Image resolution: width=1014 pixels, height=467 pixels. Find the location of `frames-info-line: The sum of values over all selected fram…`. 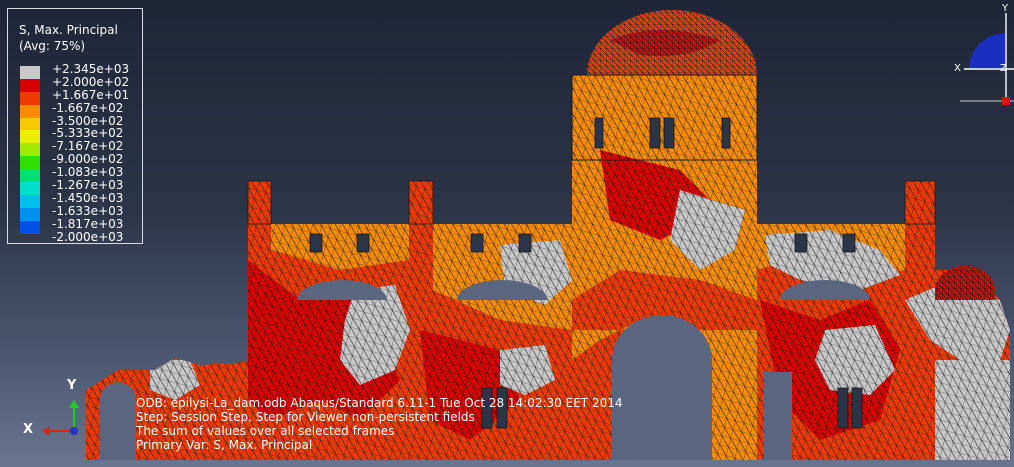

frames-info-line: The sum of values over all selected fram… is located at coordinates (265, 431).